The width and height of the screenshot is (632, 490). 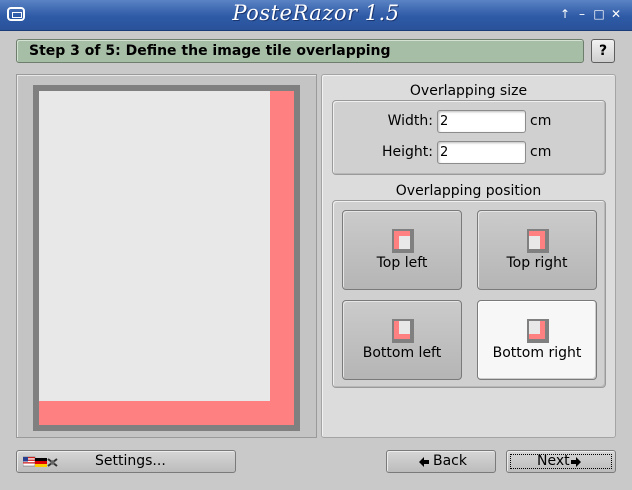 I want to click on bottom-left-button: Bottom left, so click(x=402, y=340).